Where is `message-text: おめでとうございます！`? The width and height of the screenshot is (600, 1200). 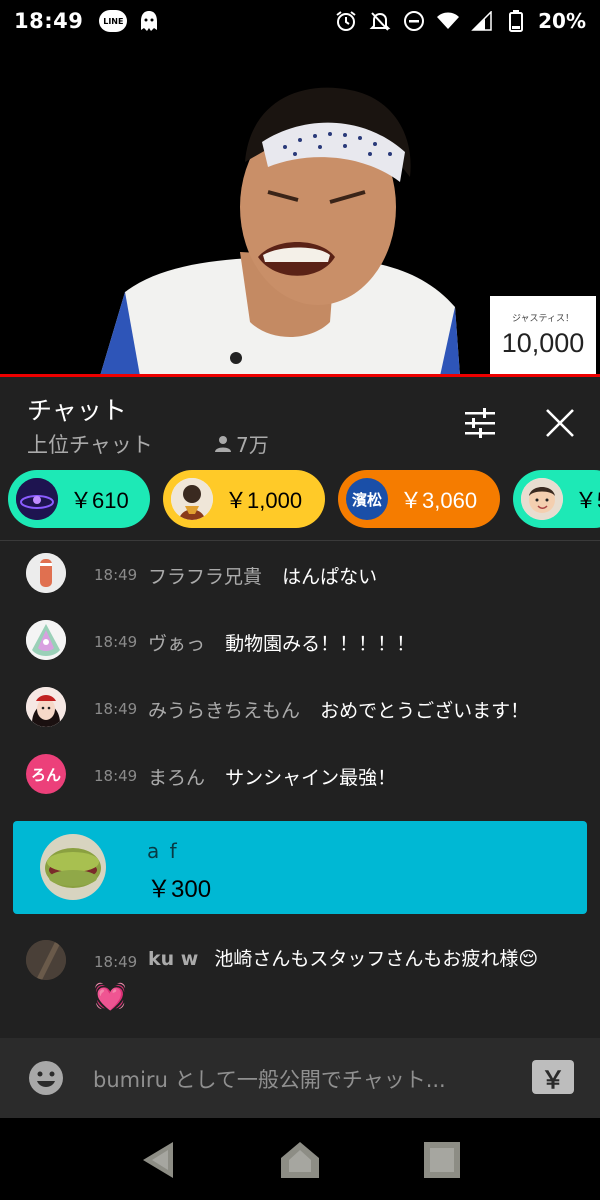 message-text: おめでとうございます！ is located at coordinates (425, 711).